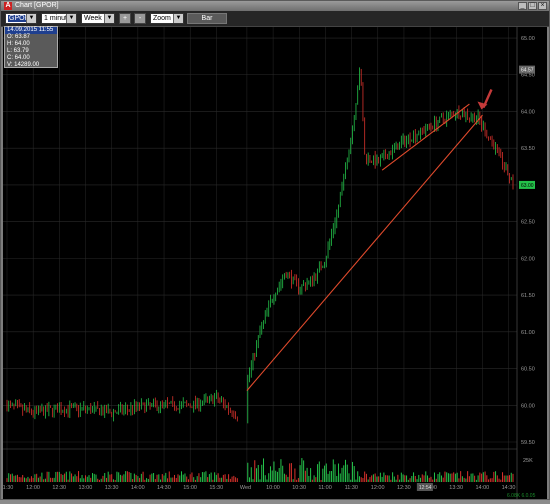  What do you see at coordinates (528, 333) in the screenshot?
I see `price-tick-label: 61.00` at bounding box center [528, 333].